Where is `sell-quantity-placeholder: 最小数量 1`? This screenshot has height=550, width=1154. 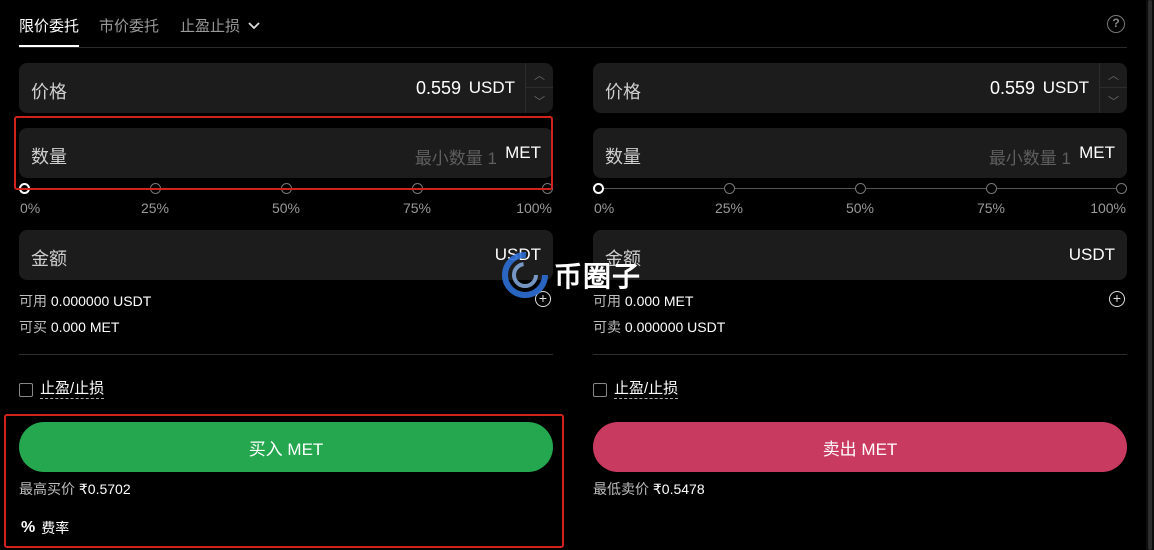 sell-quantity-placeholder: 最小数量 1 is located at coordinates (1030, 156).